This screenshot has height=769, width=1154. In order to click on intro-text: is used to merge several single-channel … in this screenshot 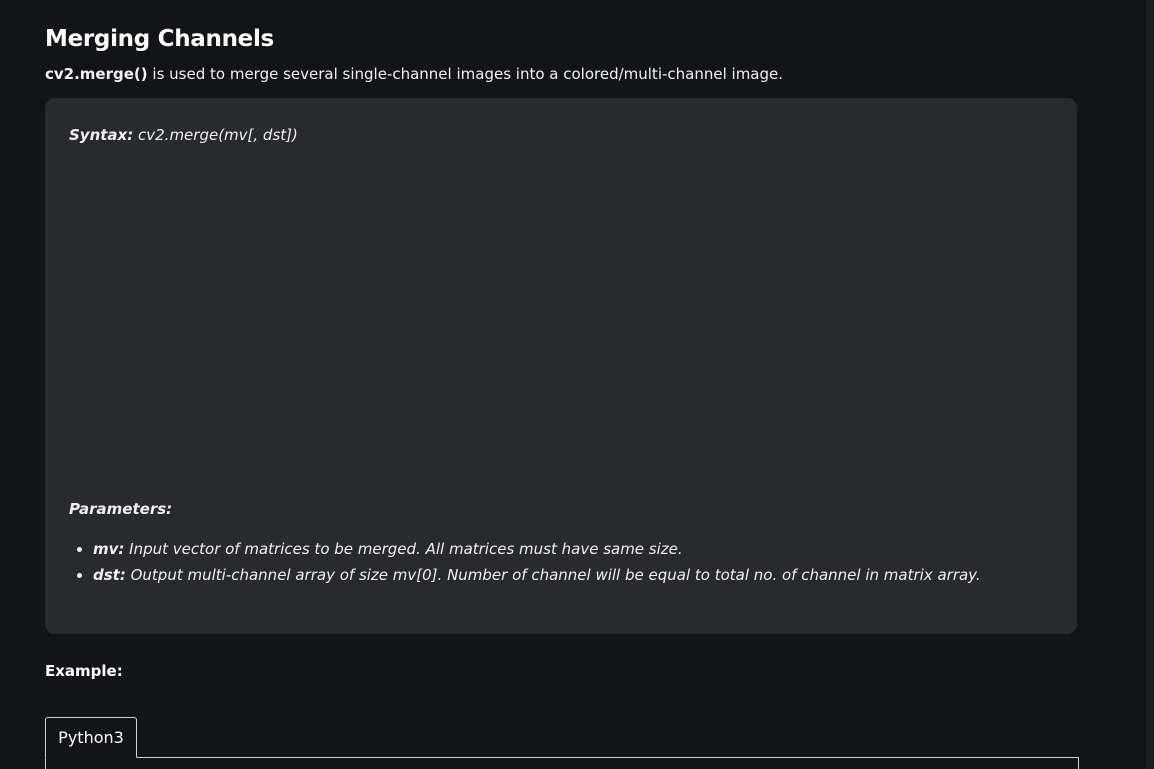, I will do `click(465, 74)`.